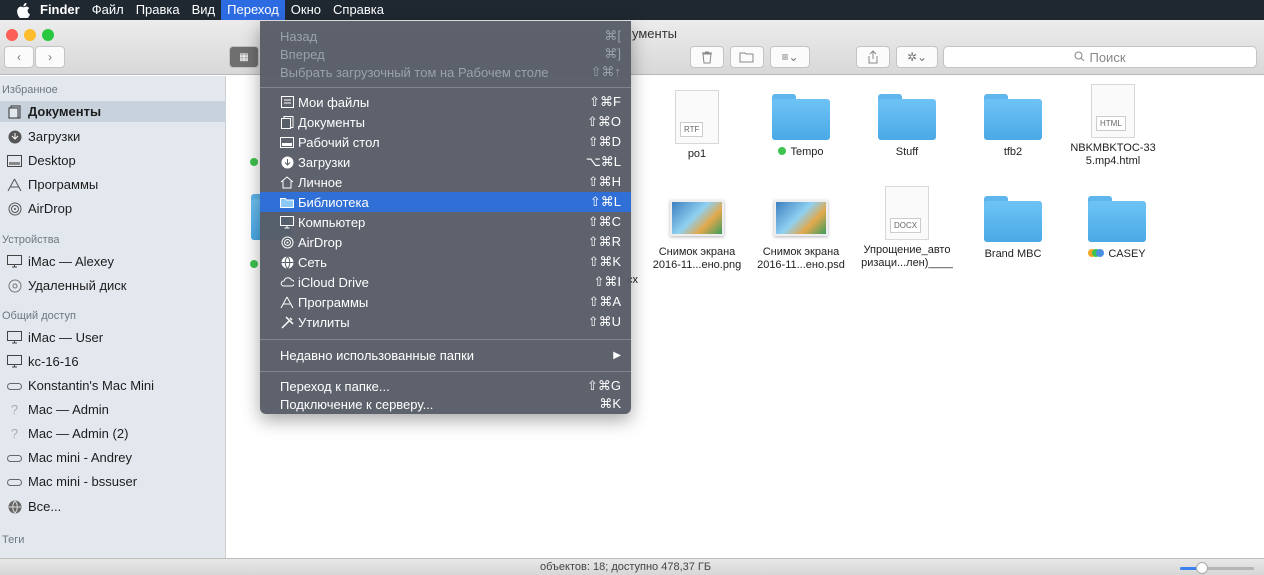 This screenshot has height=575, width=1264. I want to click on question-icon: ?, so click(14, 433).